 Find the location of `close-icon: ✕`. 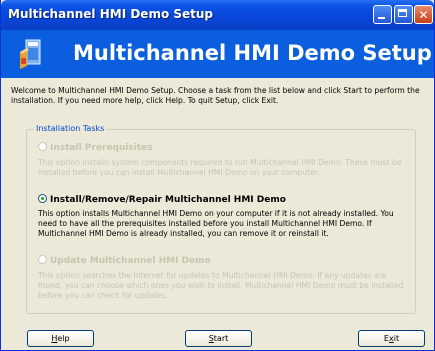

close-icon: ✕ is located at coordinates (423, 14).